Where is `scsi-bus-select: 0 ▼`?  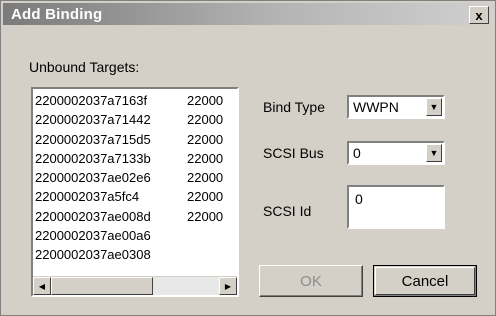 scsi-bus-select: 0 ▼ is located at coordinates (396, 153).